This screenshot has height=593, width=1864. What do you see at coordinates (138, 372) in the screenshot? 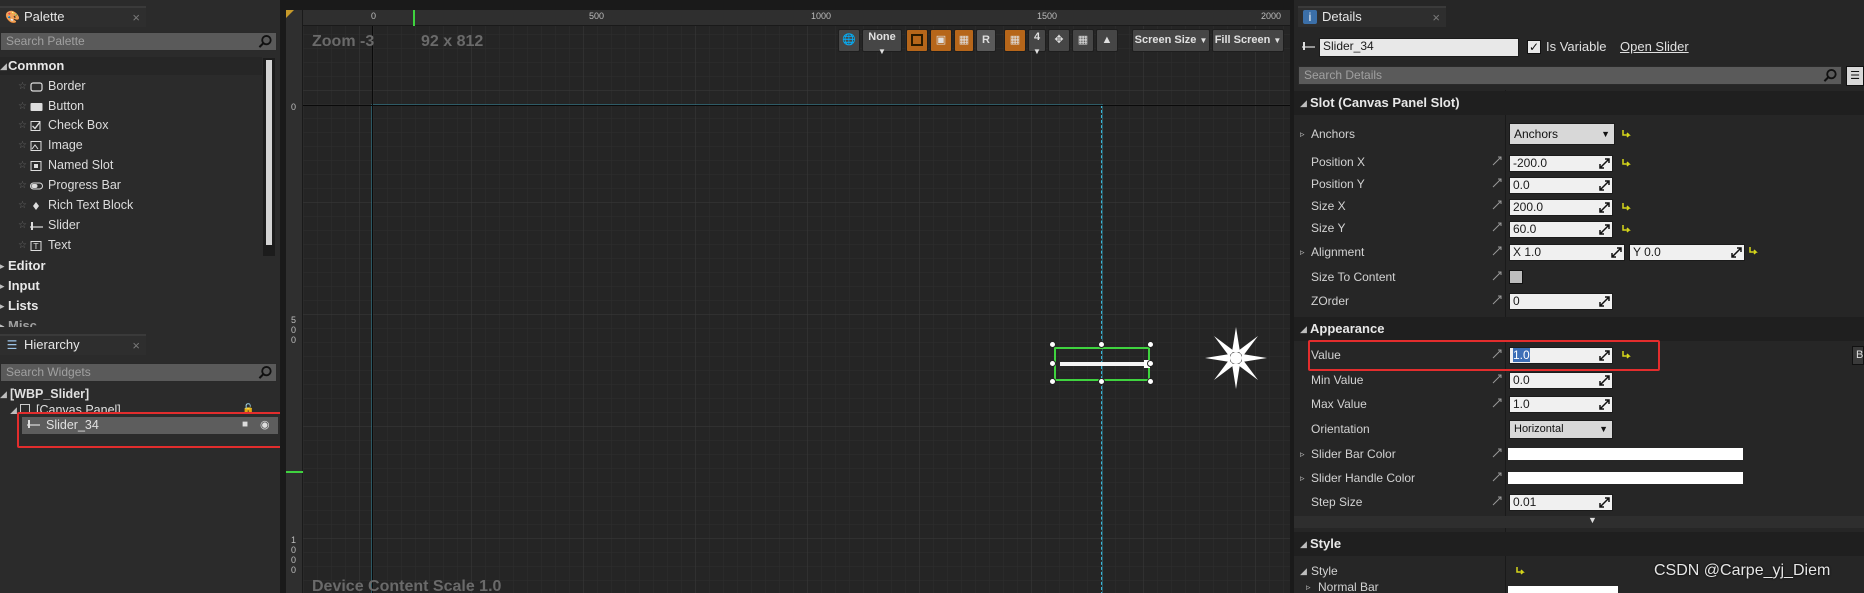
I see `hierarchy-search` at bounding box center [138, 372].